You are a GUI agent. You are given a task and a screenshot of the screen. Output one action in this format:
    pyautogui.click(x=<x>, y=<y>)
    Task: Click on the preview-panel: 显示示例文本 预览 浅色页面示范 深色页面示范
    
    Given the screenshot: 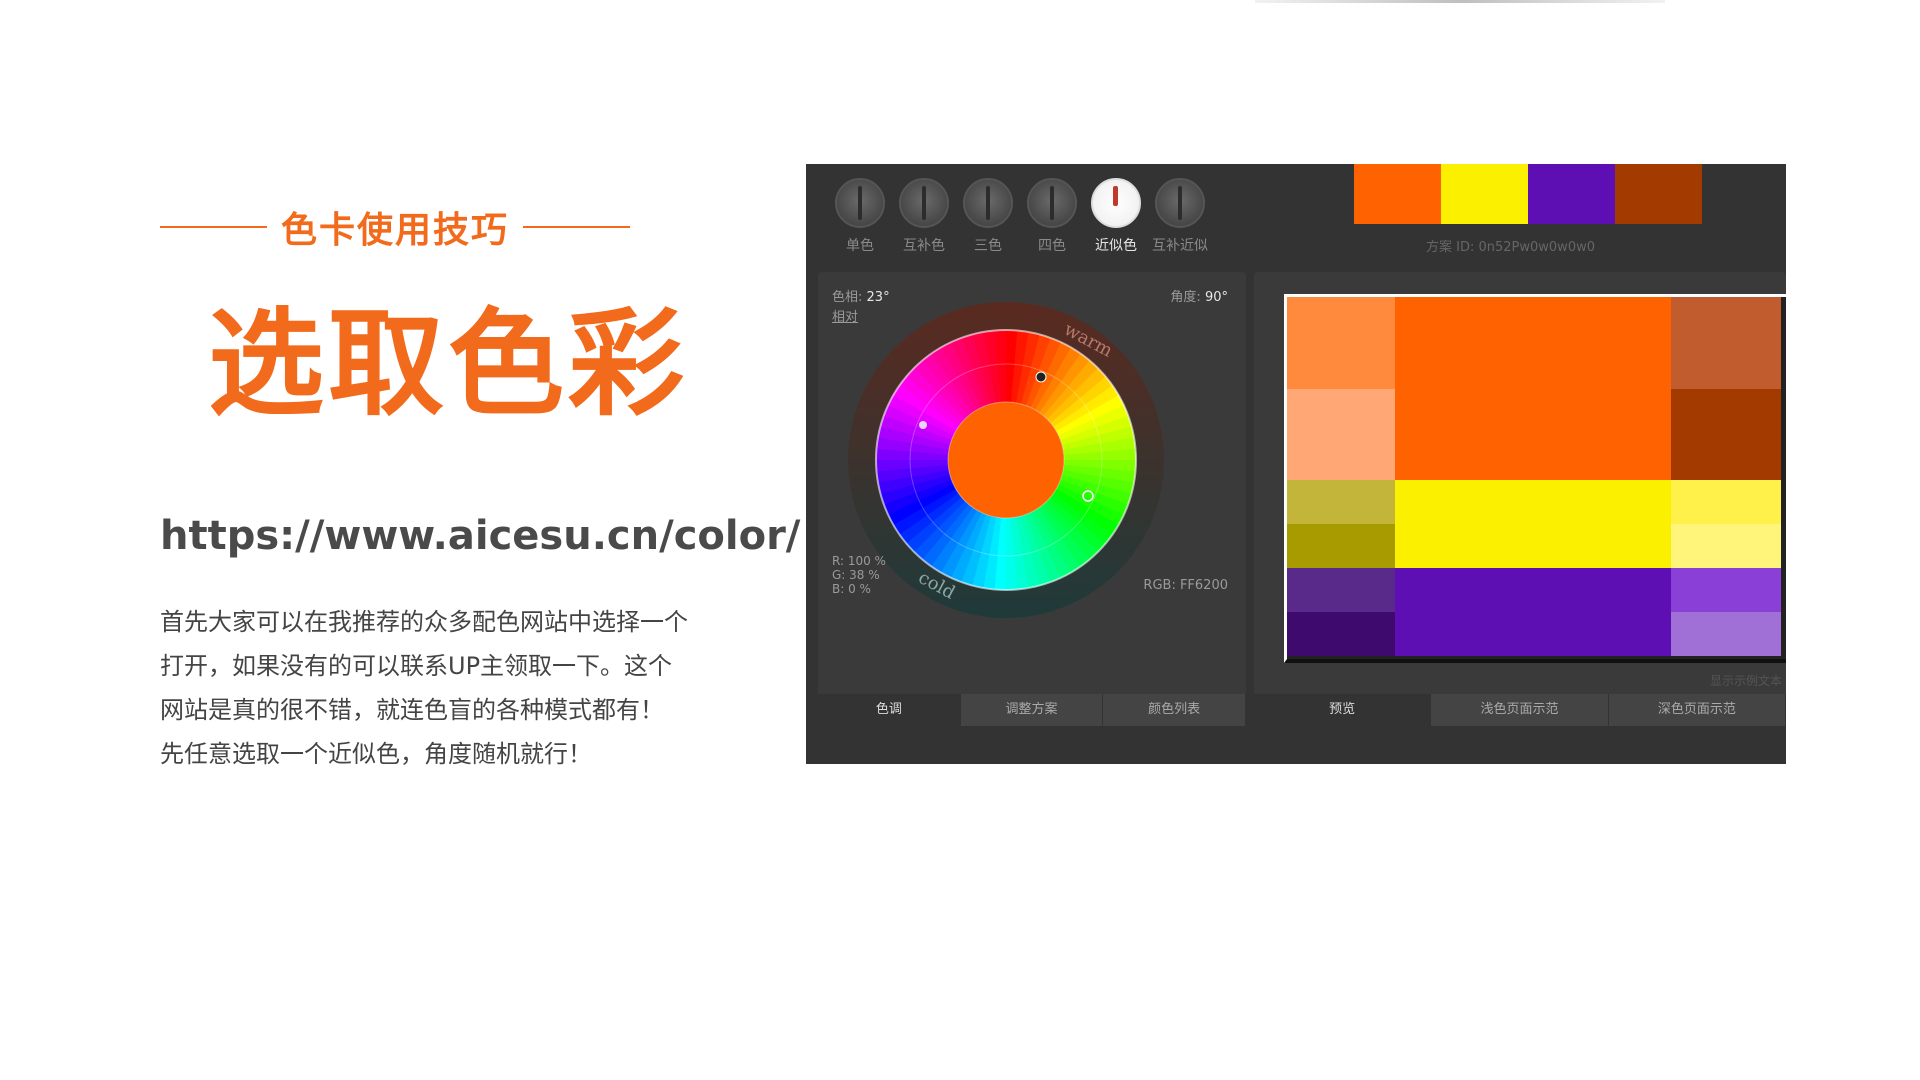 What is the action you would take?
    pyautogui.click(x=1520, y=499)
    